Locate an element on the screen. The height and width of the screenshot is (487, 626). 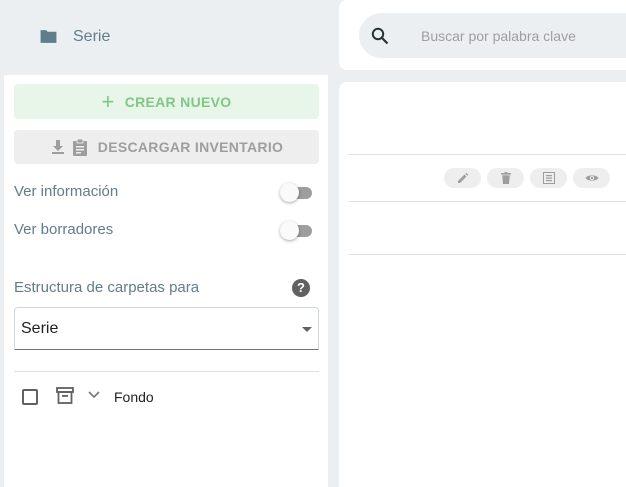
row-actions is located at coordinates (527, 178).